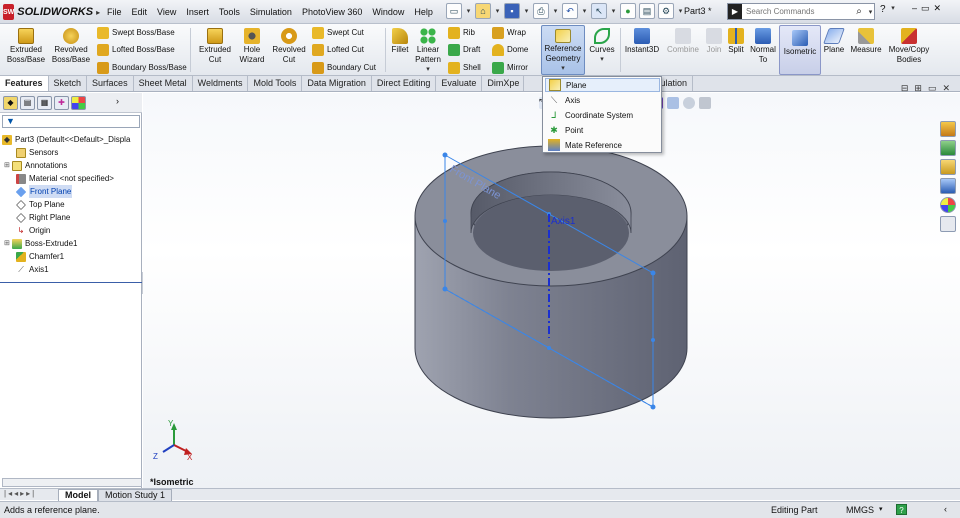  What do you see at coordinates (948, 148) in the screenshot?
I see `design-library-icon` at bounding box center [948, 148].